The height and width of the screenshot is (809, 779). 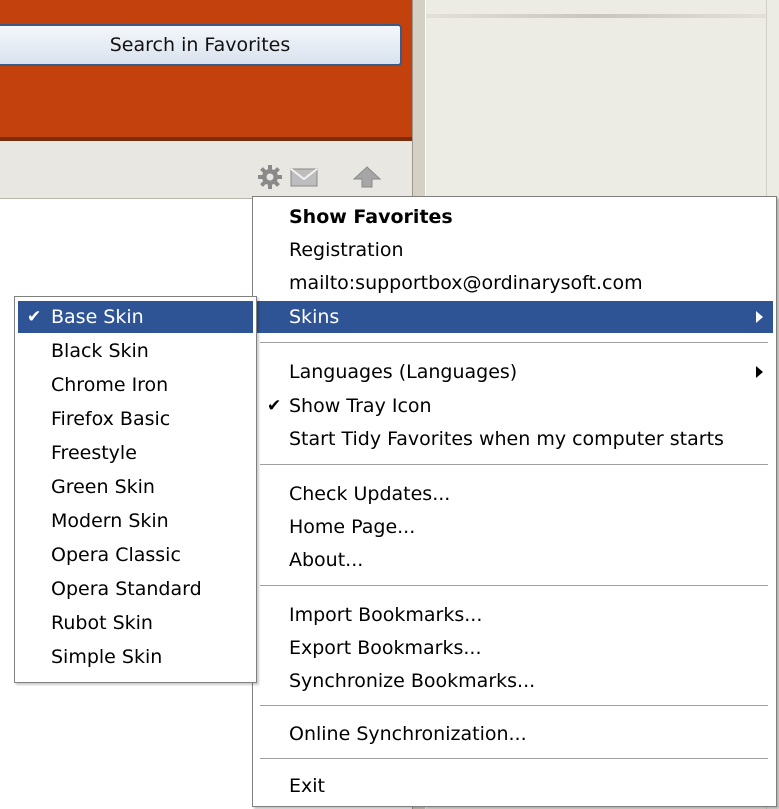 I want to click on menu-item-languages: Languages (Languages), so click(x=514, y=372).